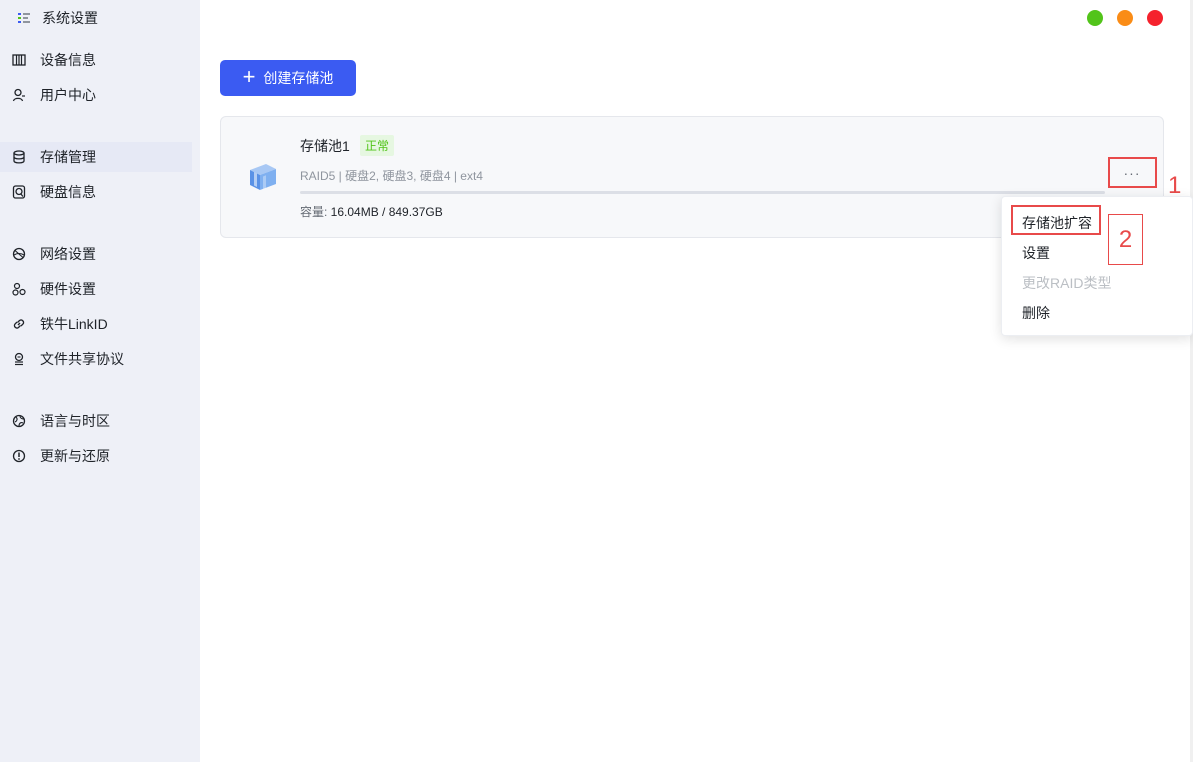  I want to click on database-icon, so click(19, 157).